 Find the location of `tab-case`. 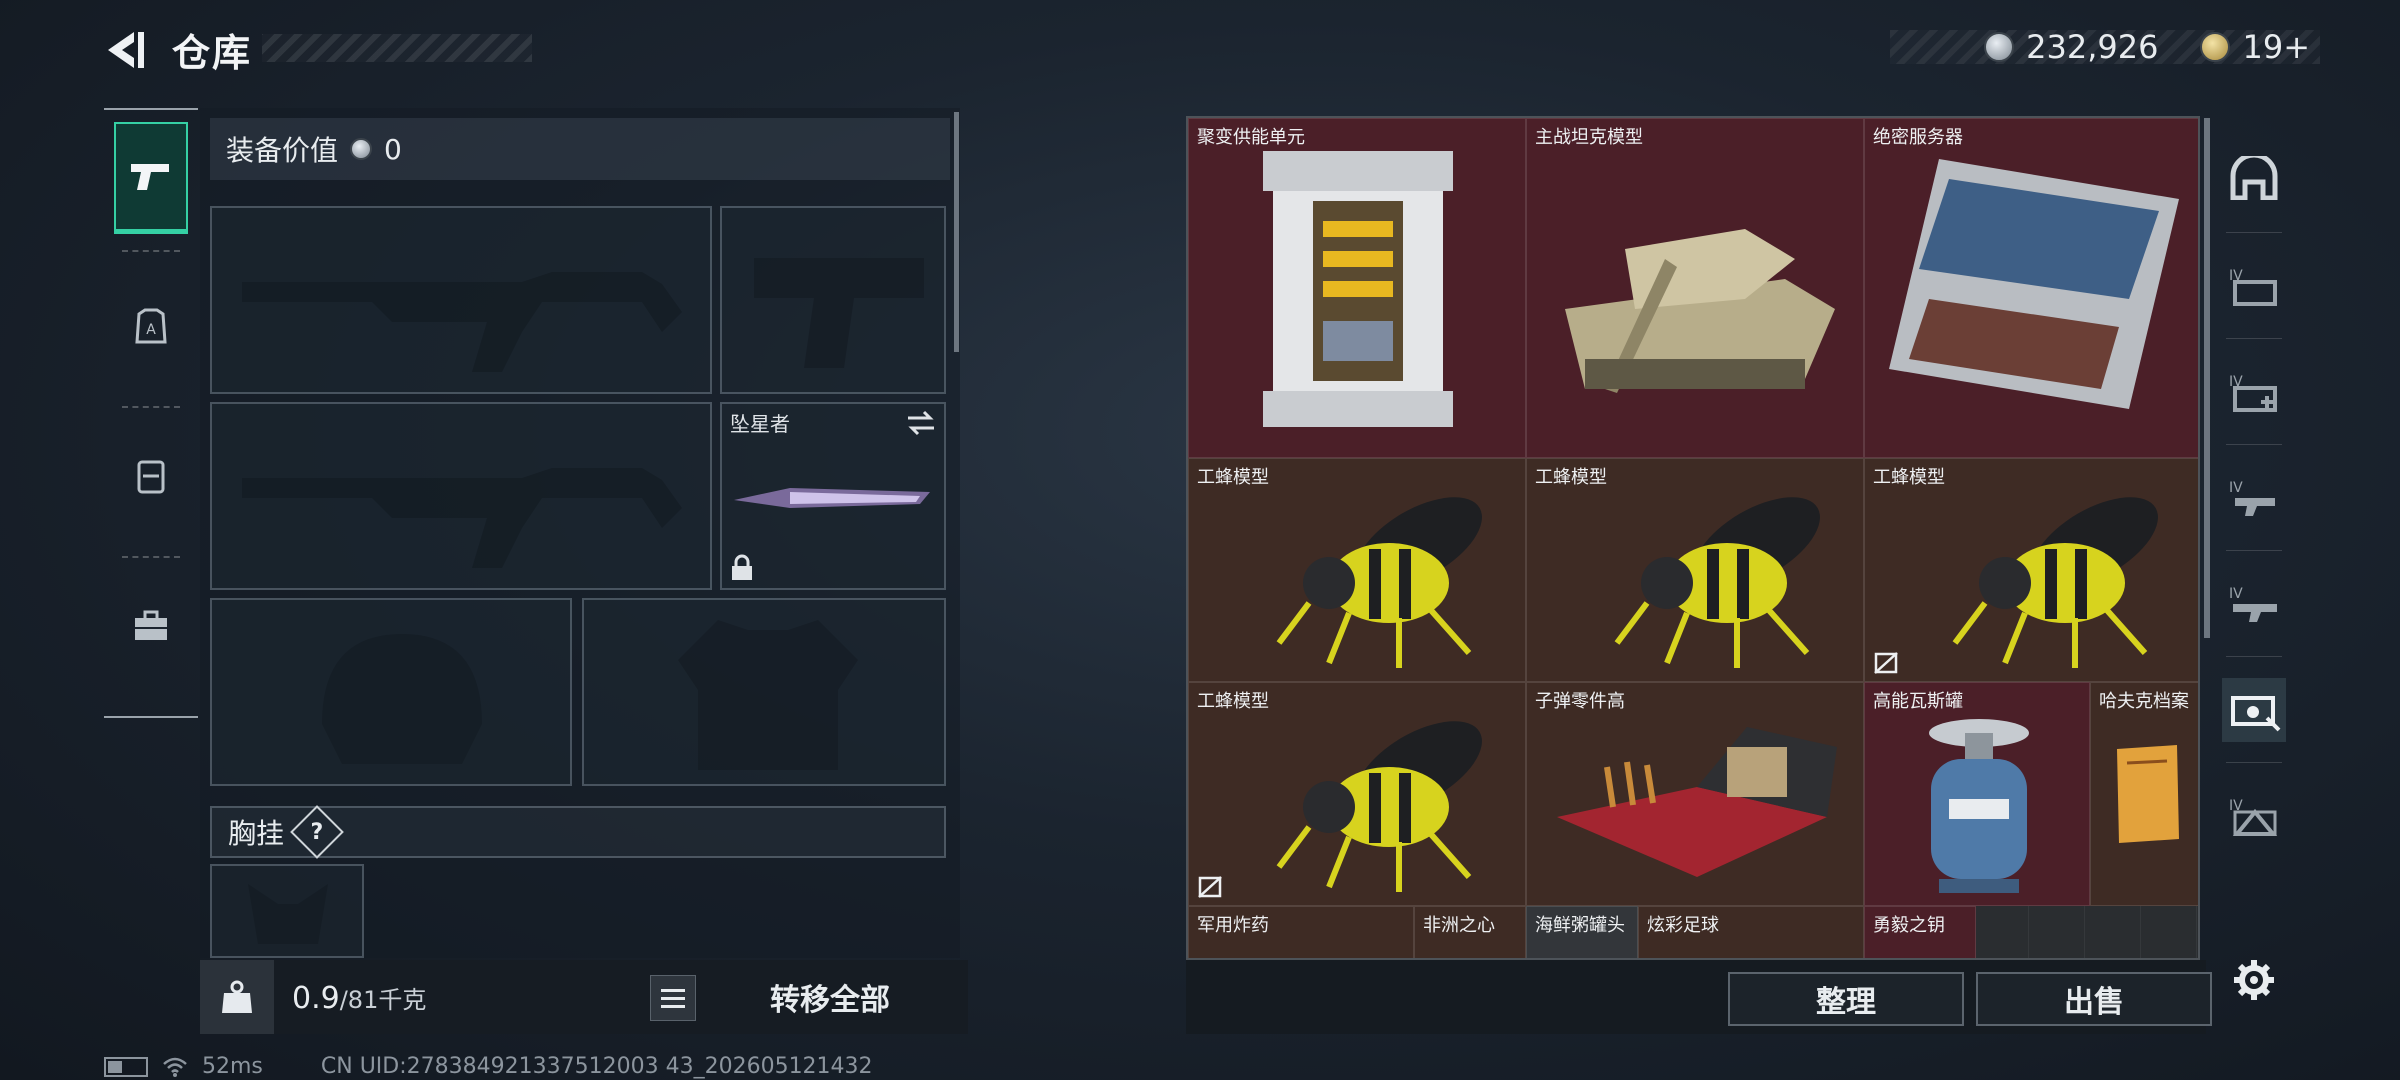

tab-case is located at coordinates (151, 626).